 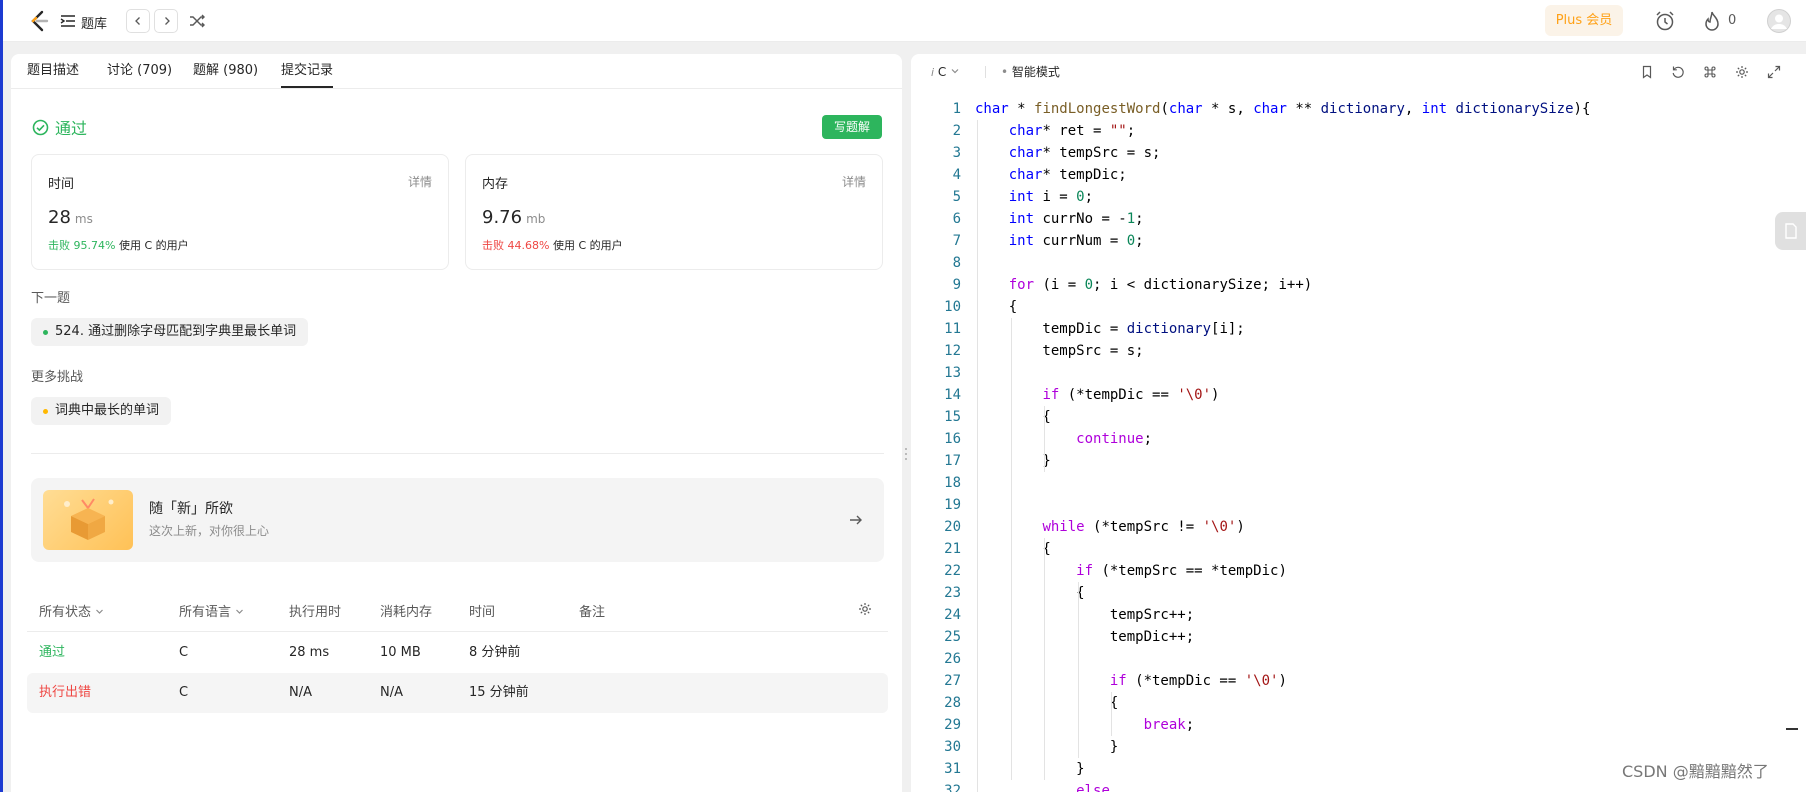 I want to click on panel-resize-handle, so click(x=905, y=458).